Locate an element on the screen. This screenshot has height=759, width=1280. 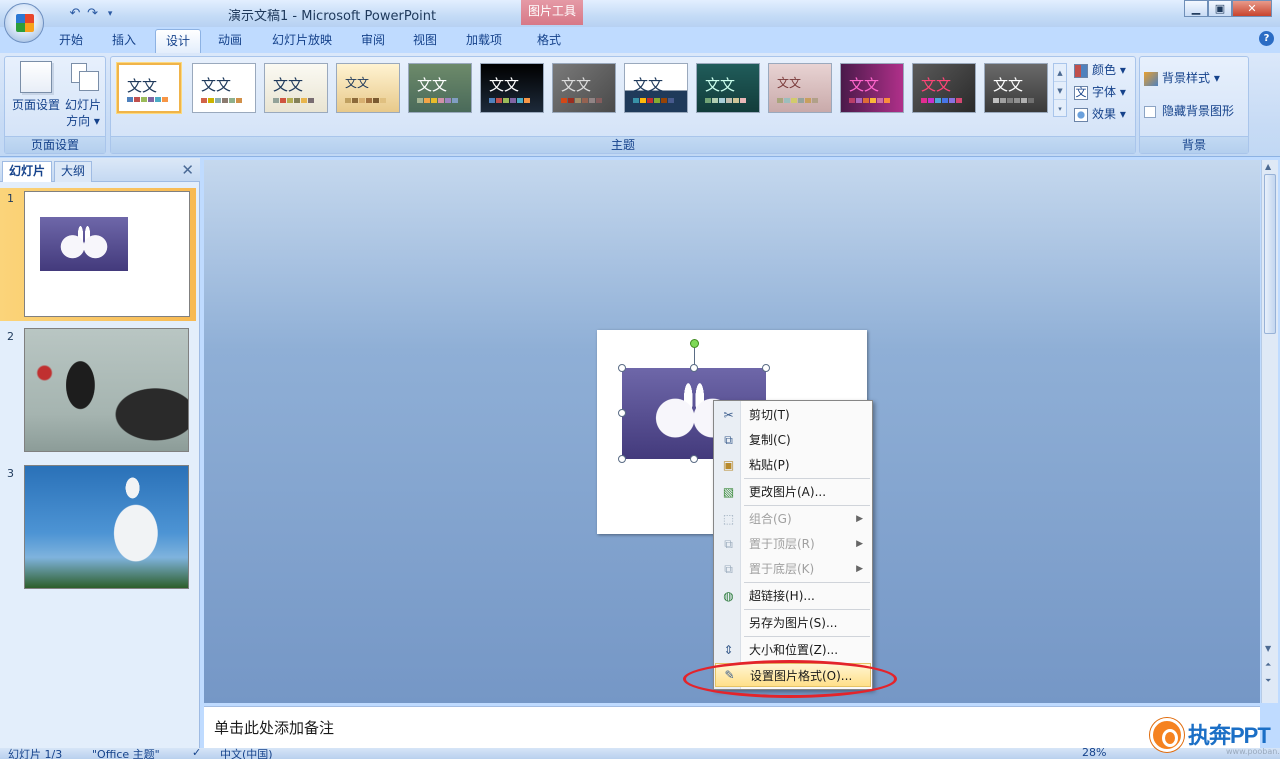
slide-1-preview is located at coordinates (107, 254).